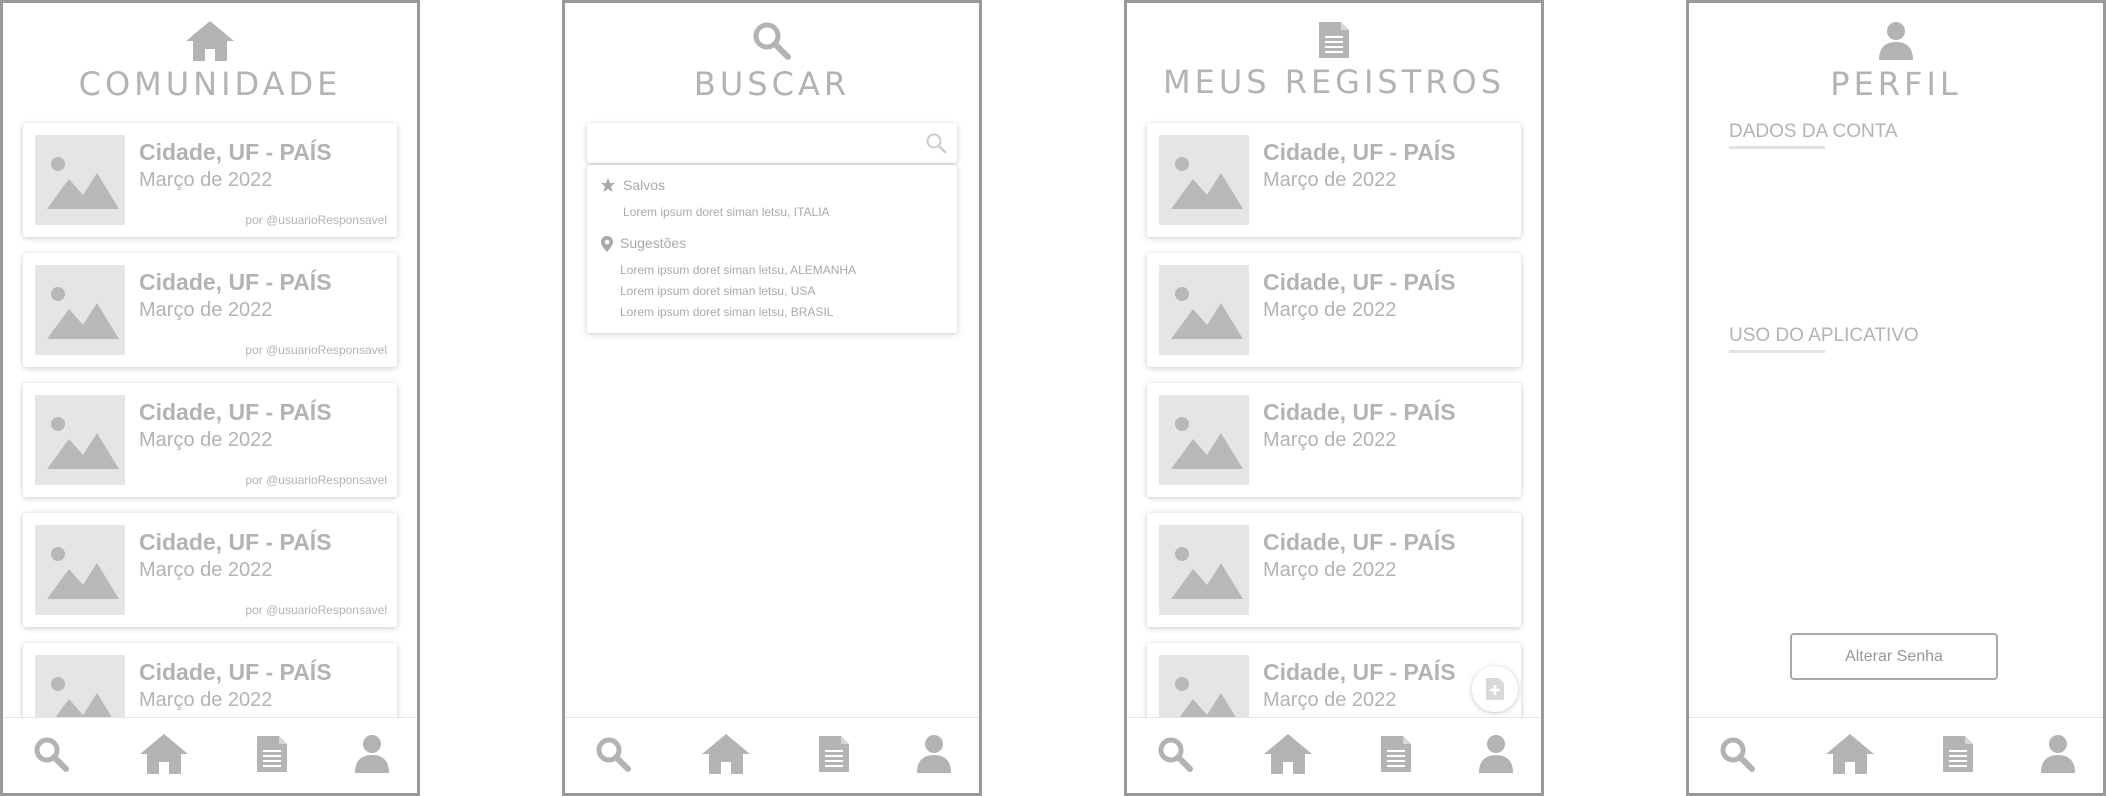 This screenshot has height=796, width=2106. I want to click on suggestions-heading: Sugestões, so click(653, 243).